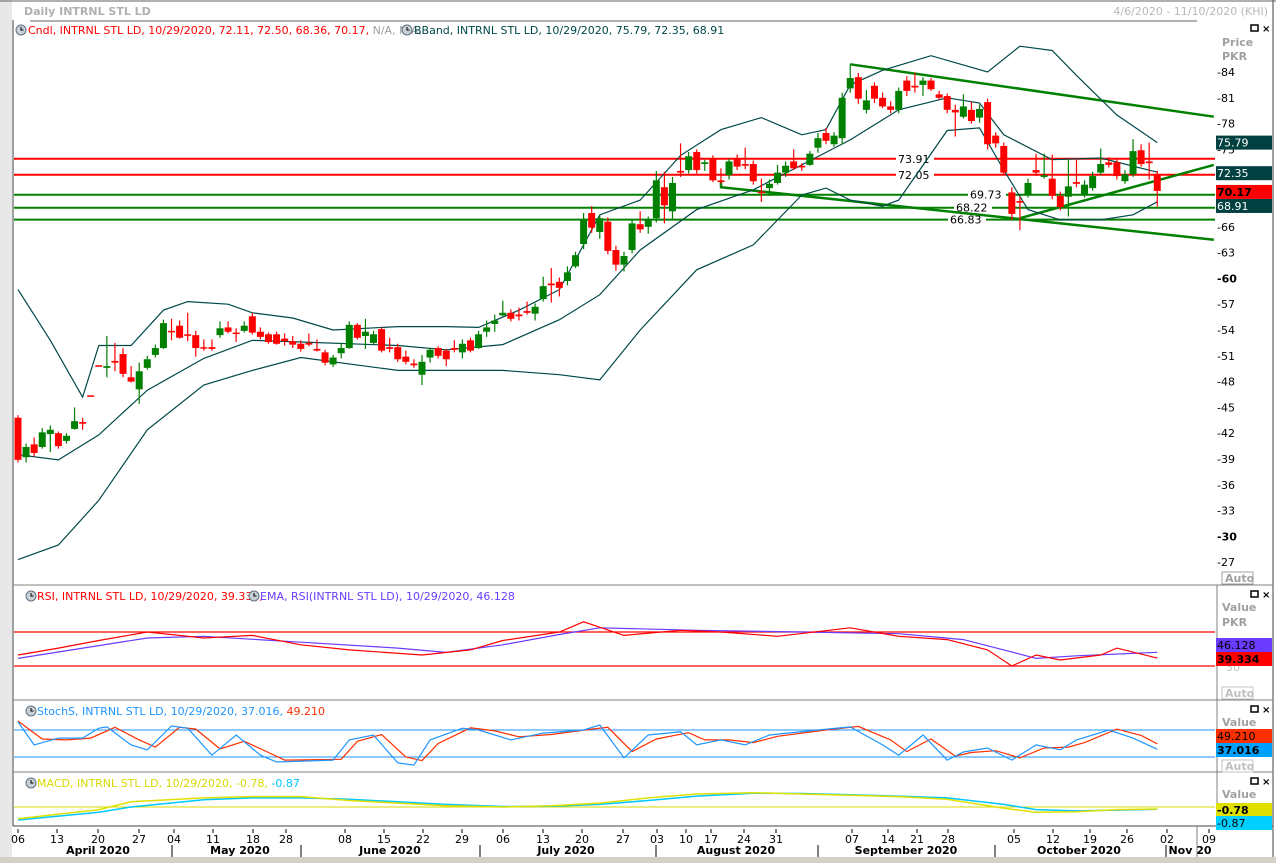 This screenshot has height=863, width=1276. I want to click on x-tick-label: 03, so click(657, 839).